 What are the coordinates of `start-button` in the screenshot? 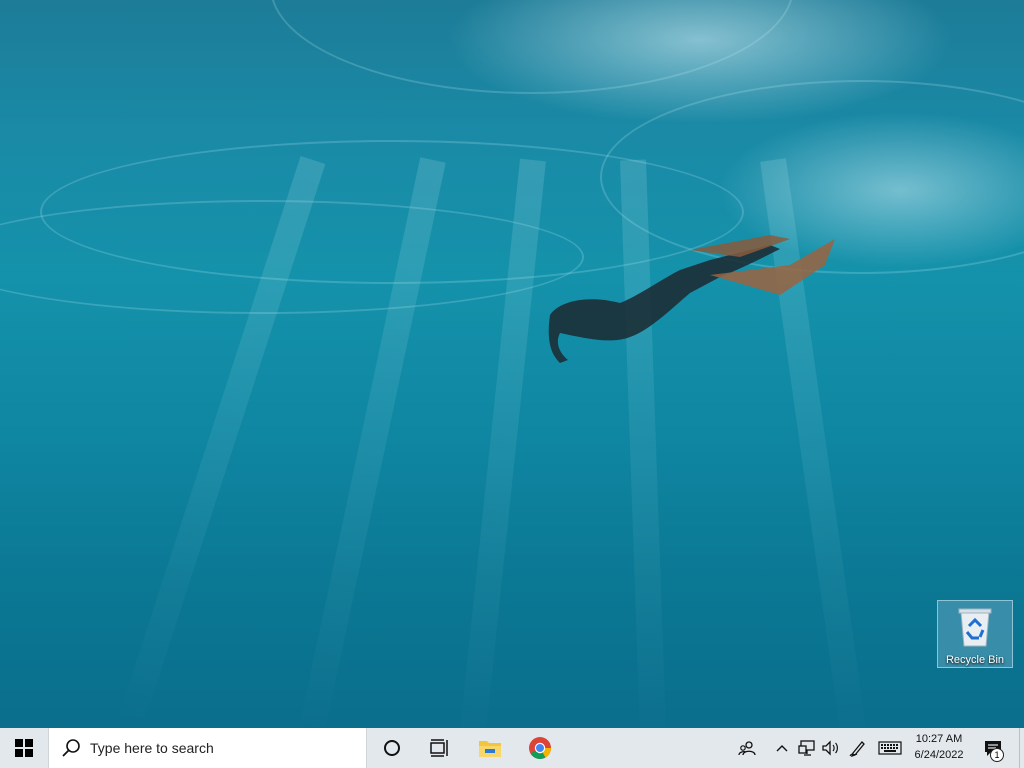 It's located at (24, 748).